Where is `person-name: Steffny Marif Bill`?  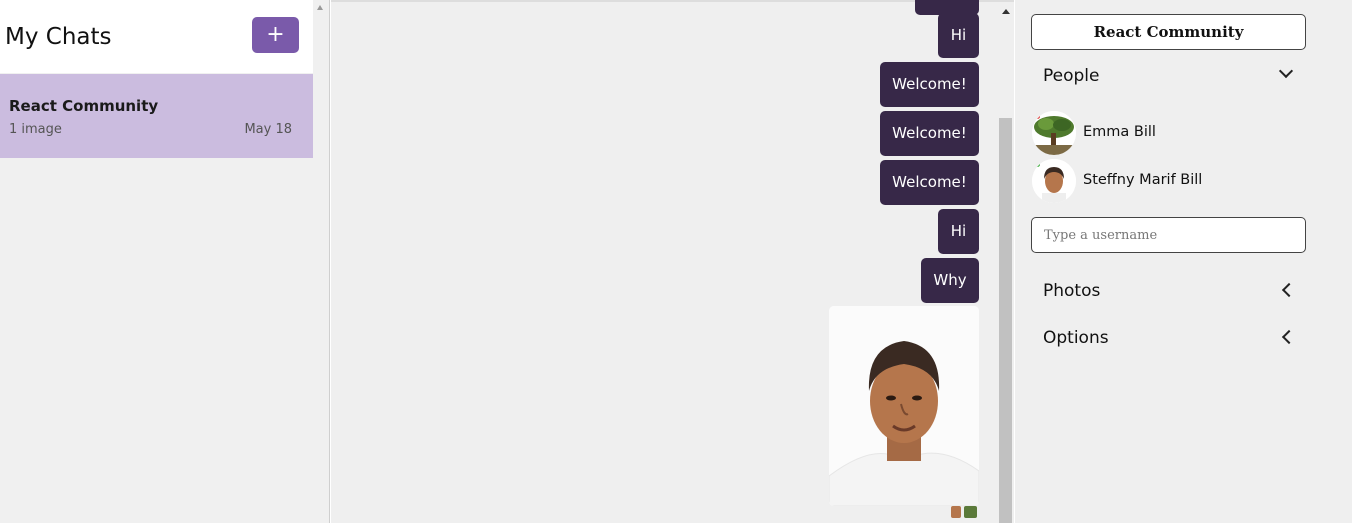 person-name: Steffny Marif Bill is located at coordinates (1143, 180).